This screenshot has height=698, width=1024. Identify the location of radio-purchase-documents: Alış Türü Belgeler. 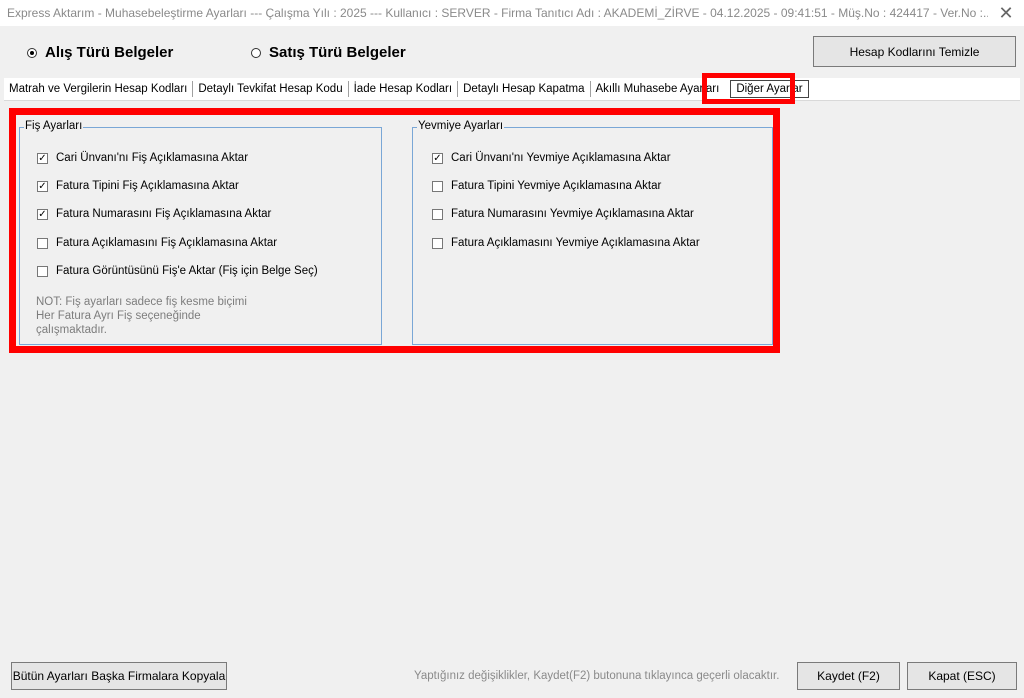
(100, 52).